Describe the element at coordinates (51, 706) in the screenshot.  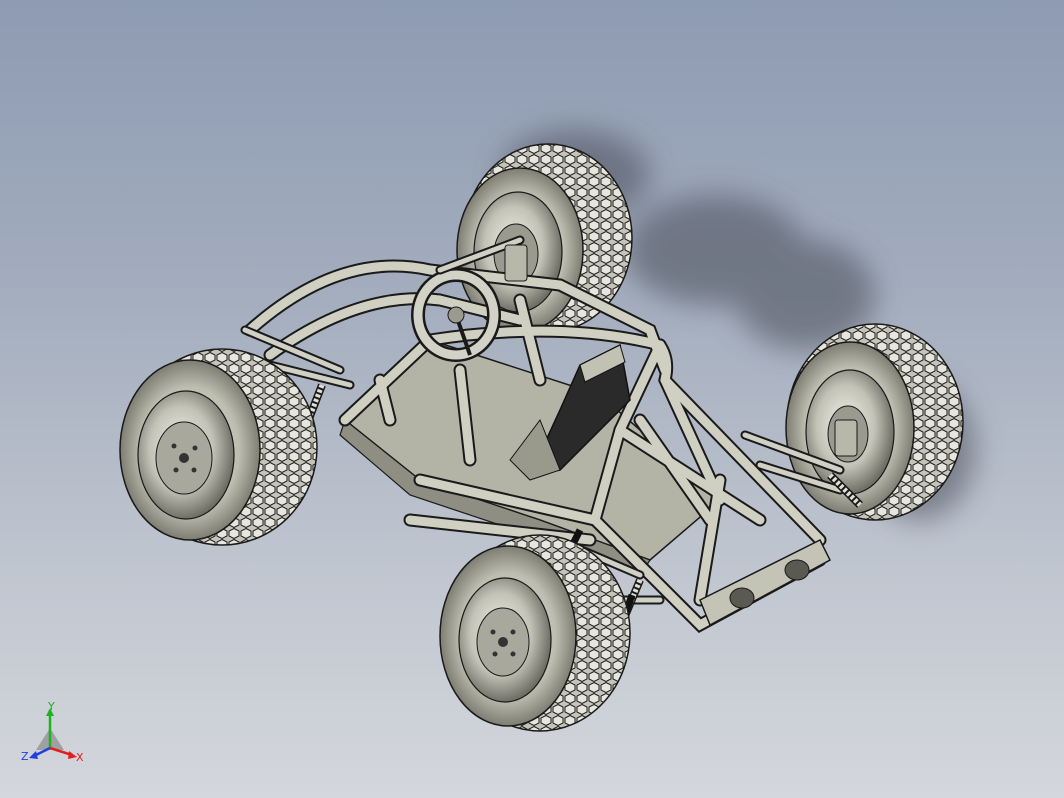
I see `y-axis-label: Y` at that location.